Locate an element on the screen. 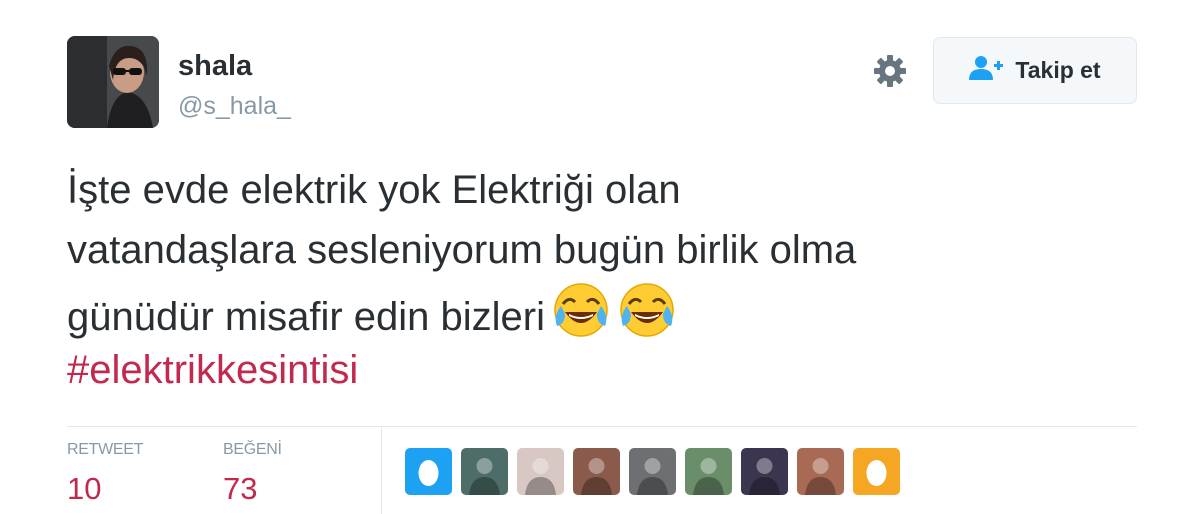 This screenshot has height=514, width=1200. like-label: BEĞENİ is located at coordinates (252, 449).